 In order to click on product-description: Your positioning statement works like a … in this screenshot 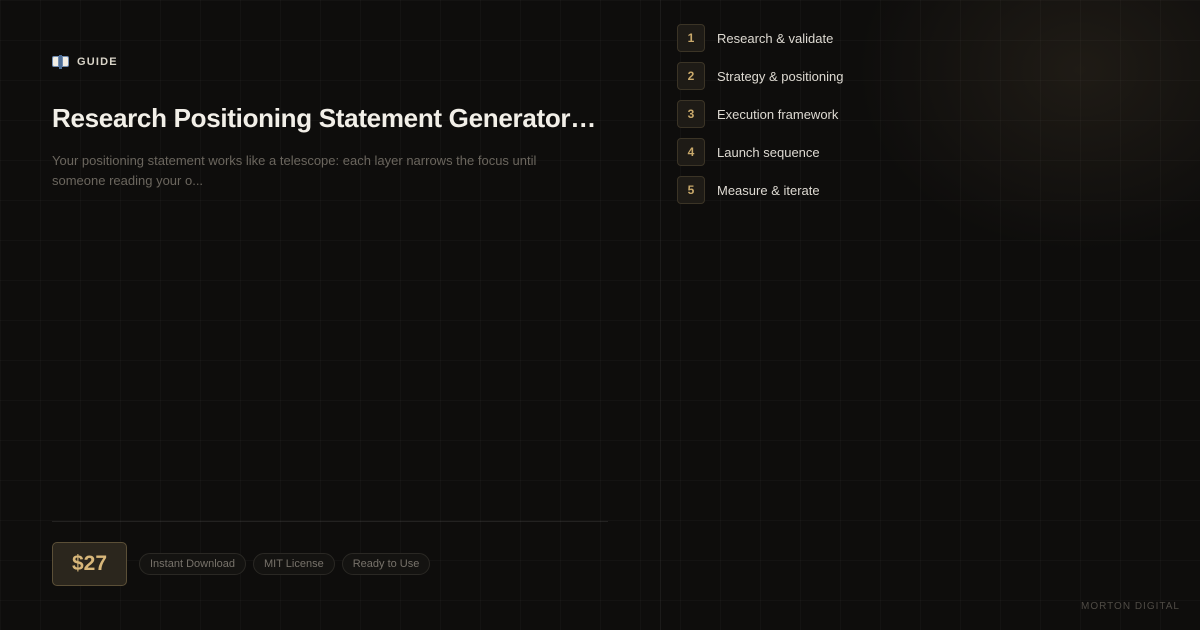, I will do `click(294, 170)`.